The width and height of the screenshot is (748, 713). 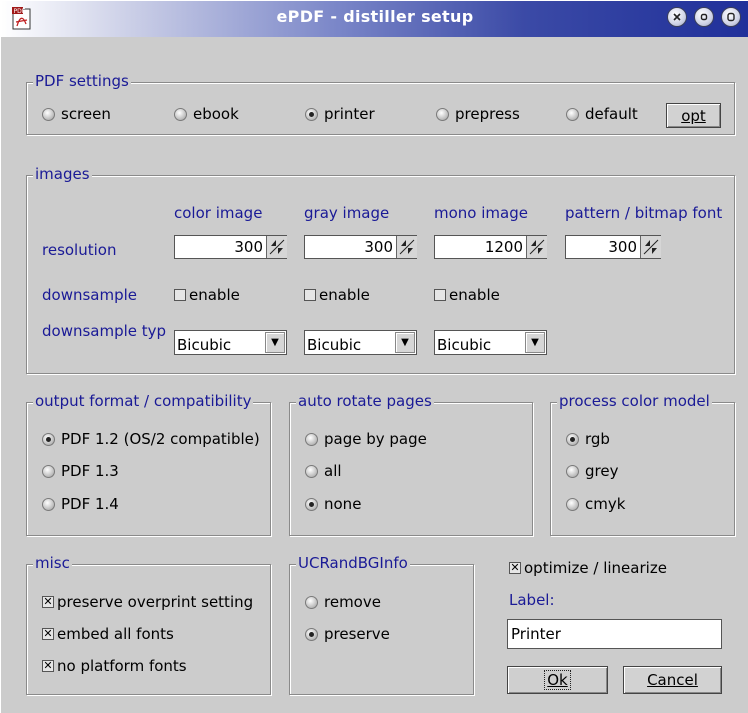 What do you see at coordinates (487, 114) in the screenshot?
I see `radio-label: prepress` at bounding box center [487, 114].